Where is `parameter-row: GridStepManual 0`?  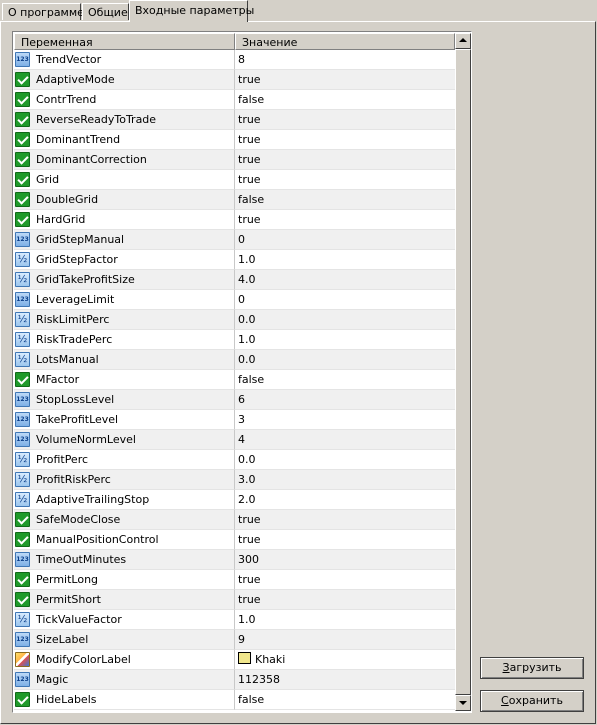 parameter-row: GridStepManual 0 is located at coordinates (234, 240).